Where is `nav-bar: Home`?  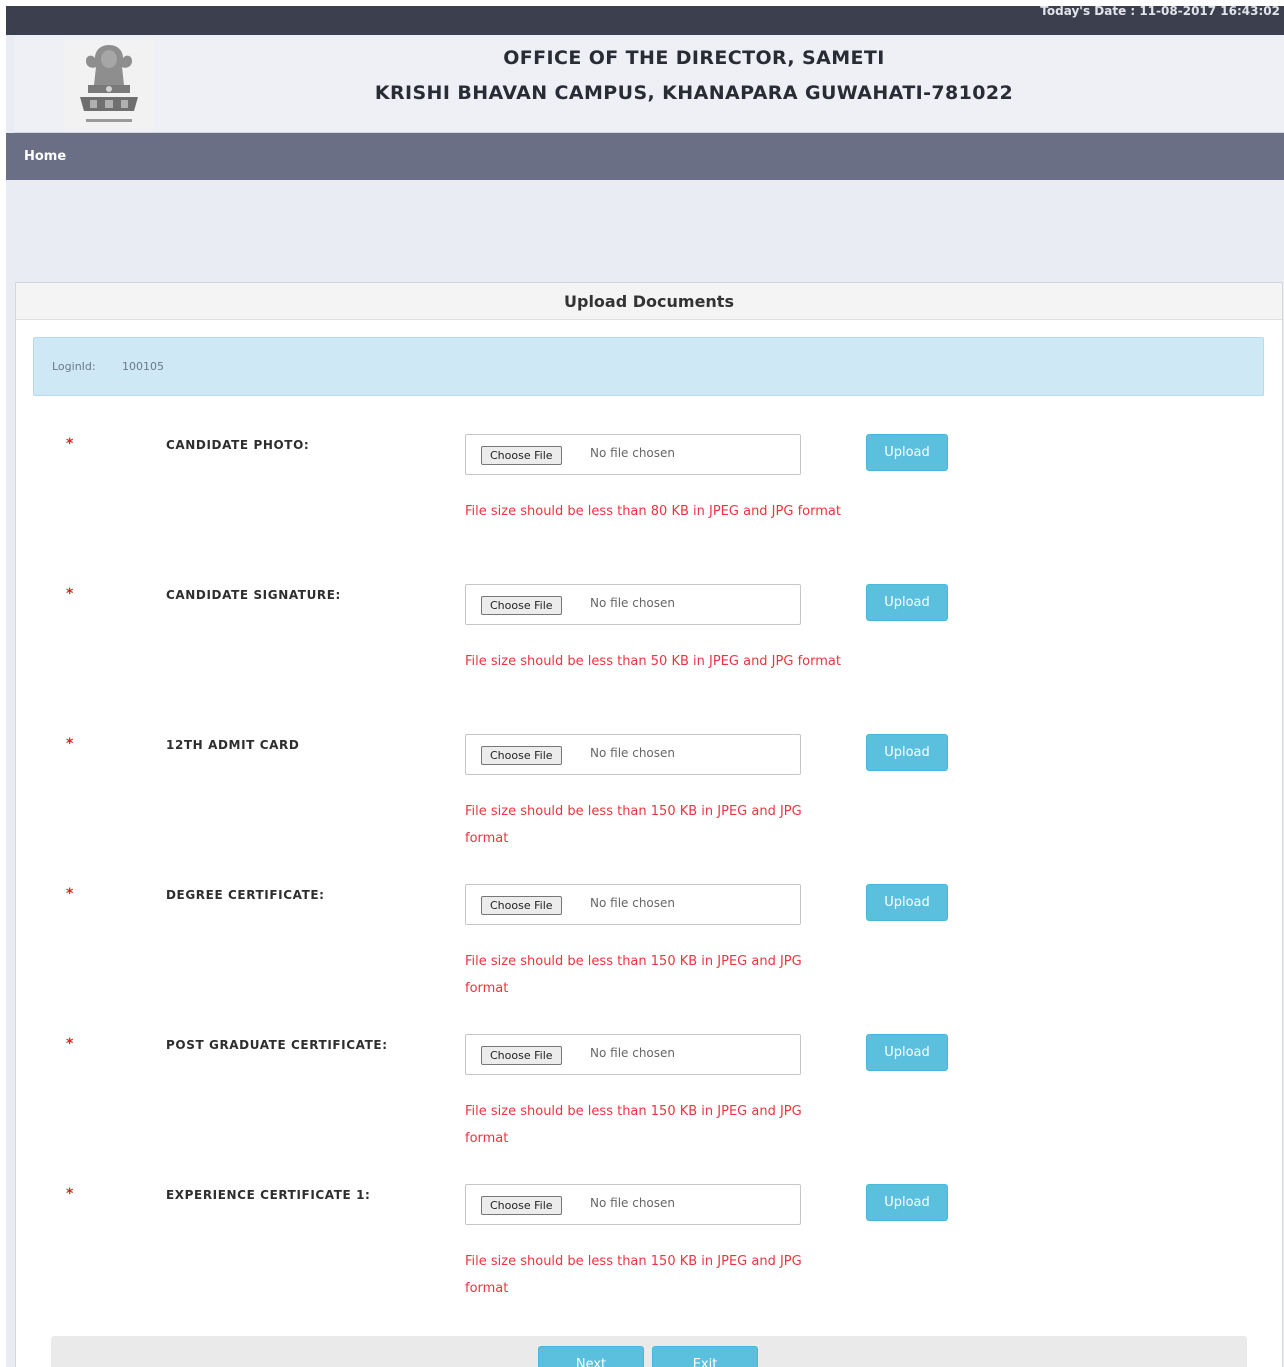 nav-bar: Home is located at coordinates (645, 156).